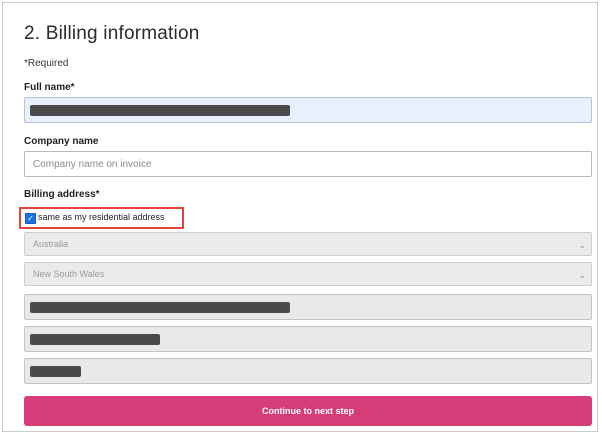  Describe the element at coordinates (112, 33) in the screenshot. I see `section-title: 2. Billing information` at that location.